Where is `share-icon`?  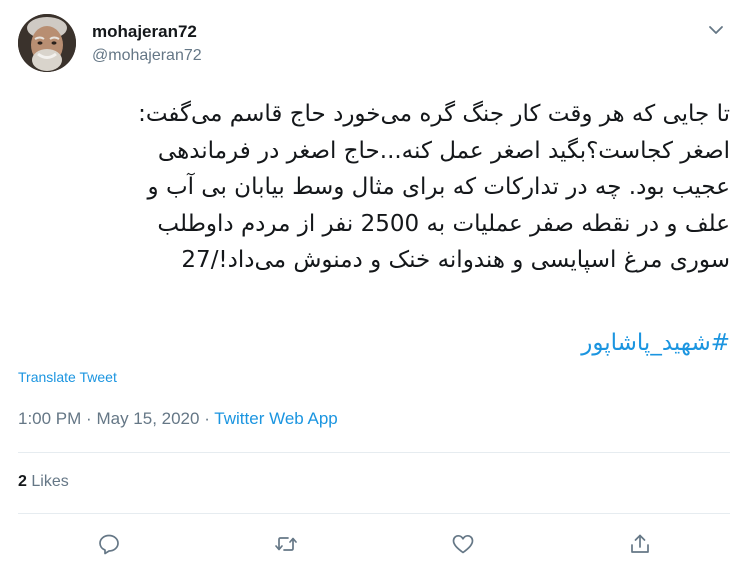
share-icon is located at coordinates (640, 544).